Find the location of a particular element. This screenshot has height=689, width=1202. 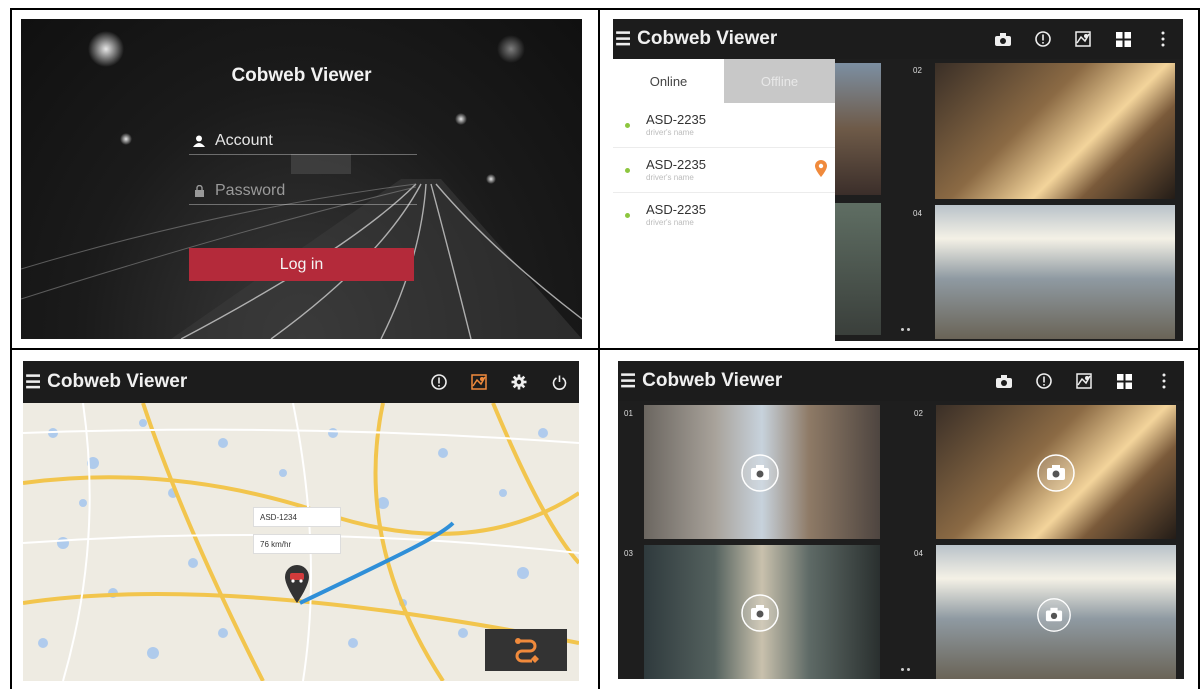

account-field: Account is located at coordinates (303, 141).